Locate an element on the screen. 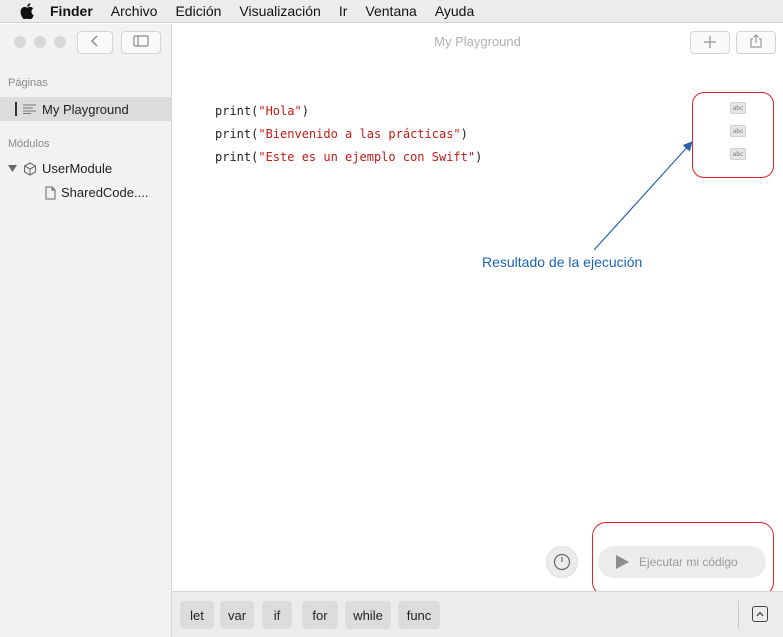 The image size is (783, 637). menu-finder: Finder is located at coordinates (71, 11).